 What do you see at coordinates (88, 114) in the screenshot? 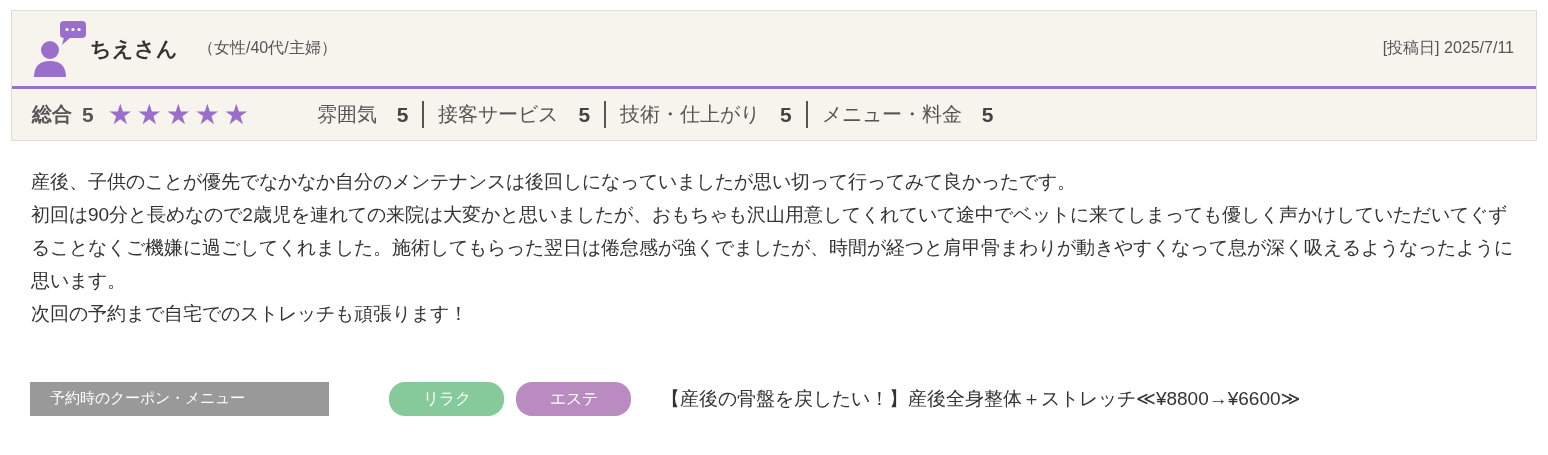
I see `overall-score: 5` at bounding box center [88, 114].